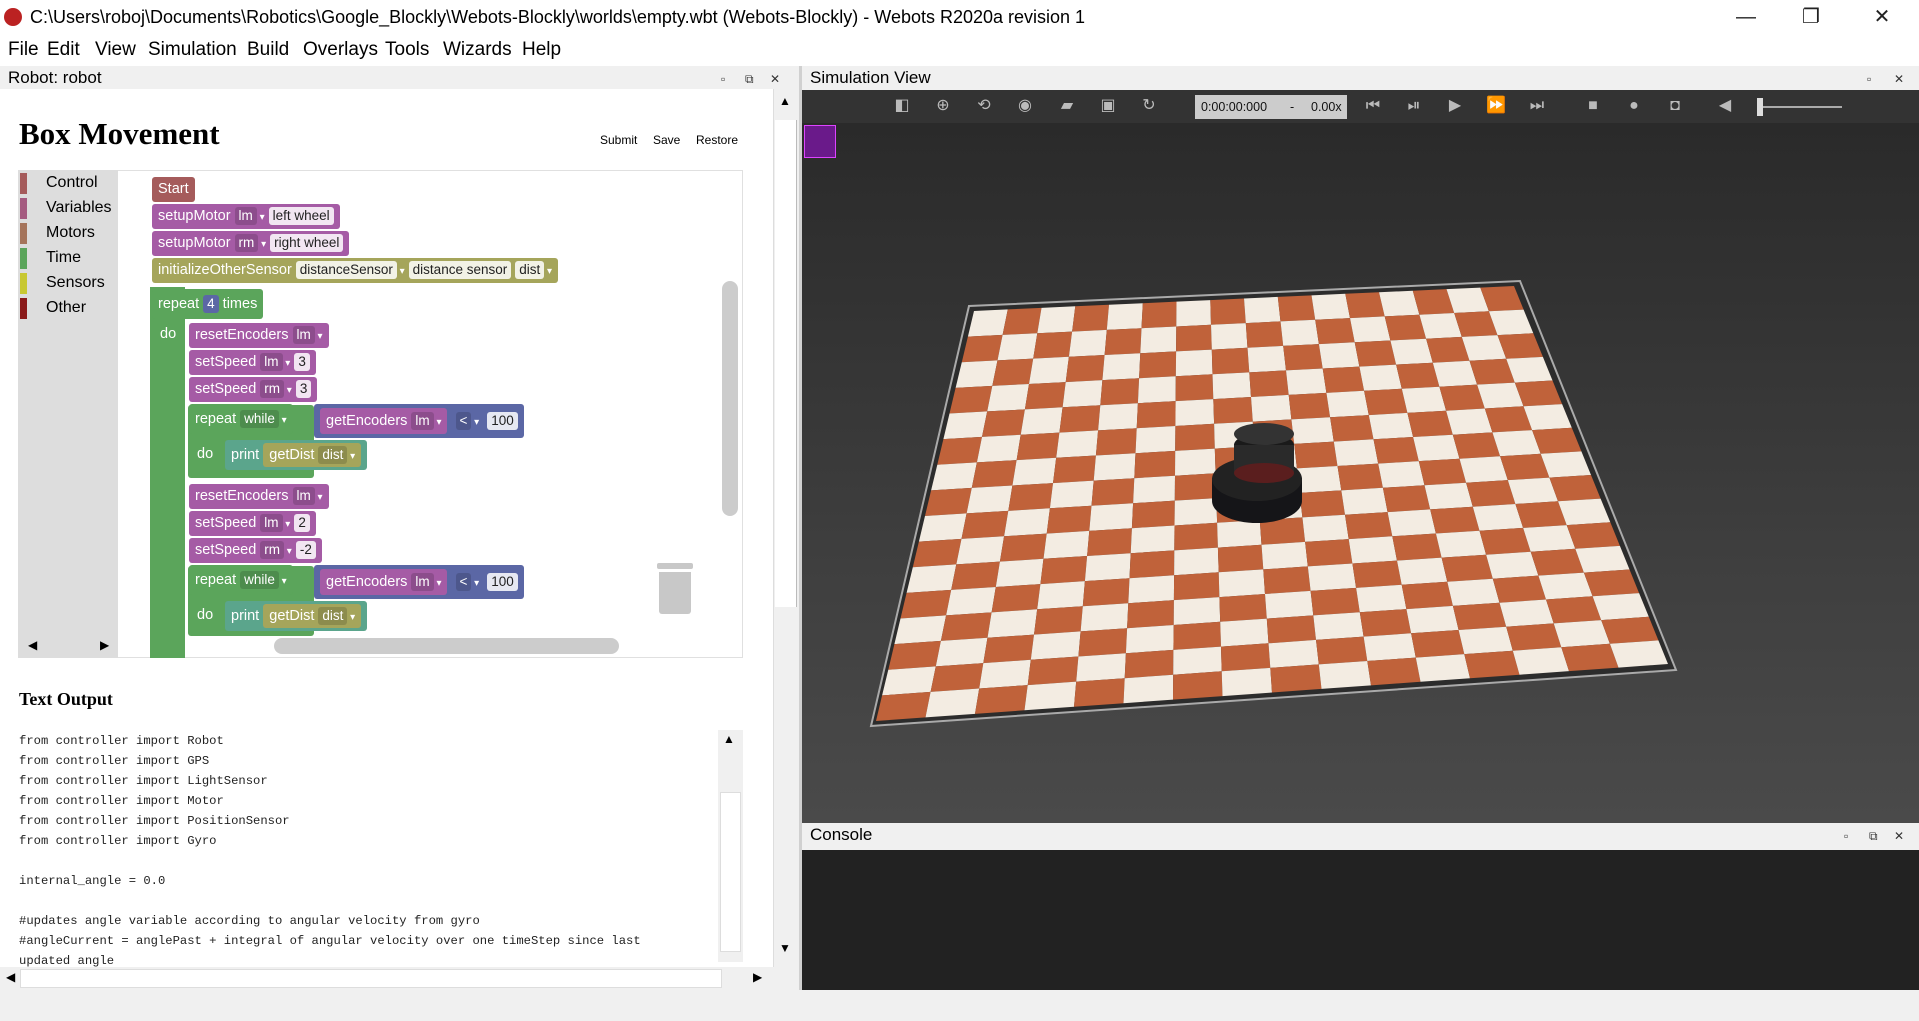 Image resolution: width=1919 pixels, height=1021 pixels. I want to click on save-world-icon: ▣, so click(1108, 106).